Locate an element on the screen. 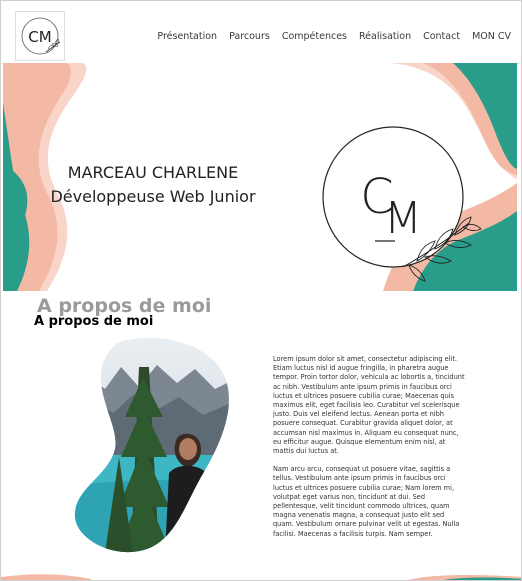 This screenshot has width=522, height=581. nav-link-competences: Compétences is located at coordinates (314, 37).